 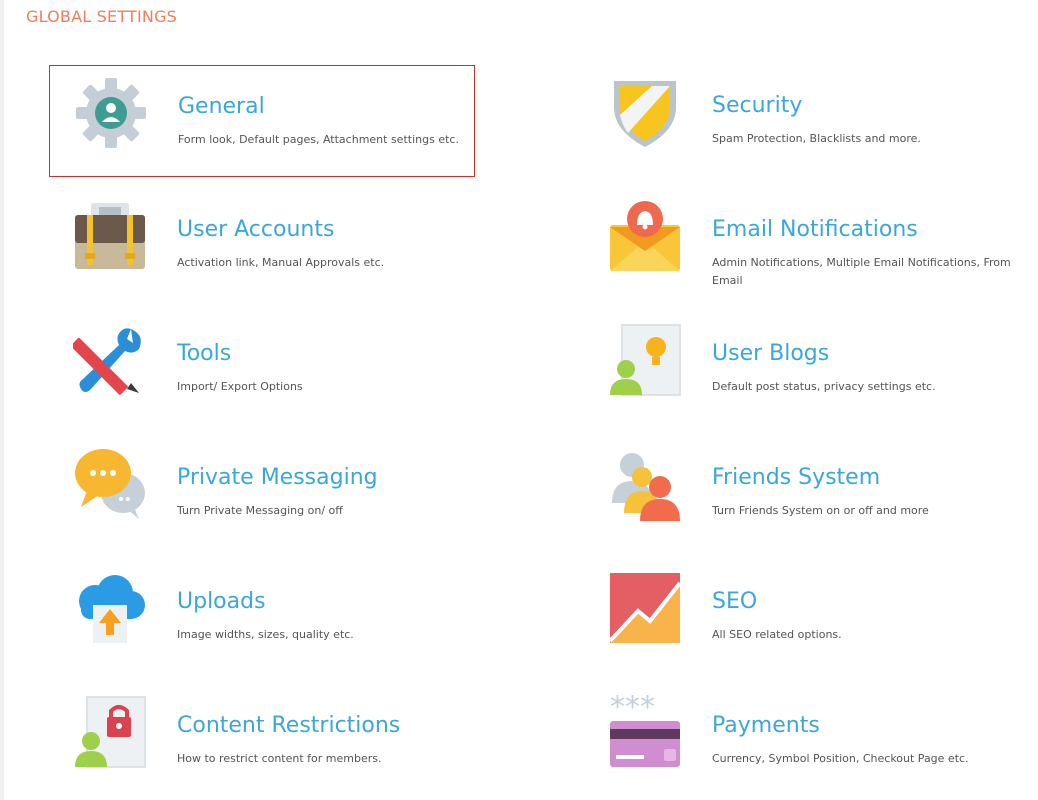 I want to click on shield-icon, so click(x=645, y=112).